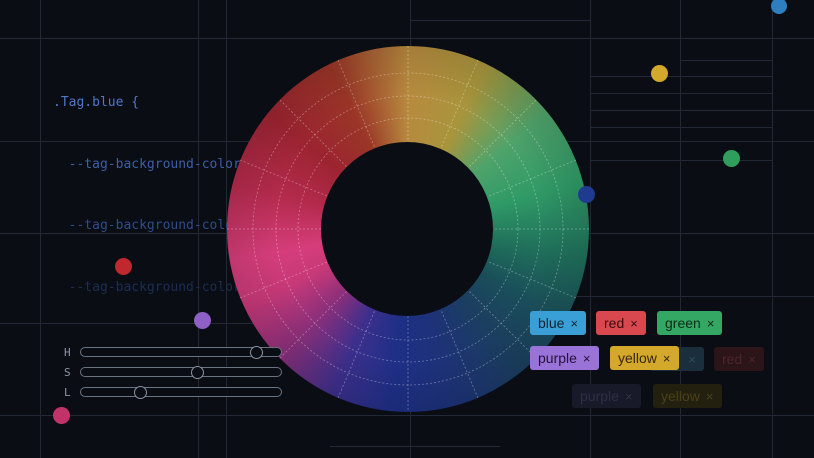 This screenshot has width=814, height=458. I want to click on navy-dot, so click(586, 194).